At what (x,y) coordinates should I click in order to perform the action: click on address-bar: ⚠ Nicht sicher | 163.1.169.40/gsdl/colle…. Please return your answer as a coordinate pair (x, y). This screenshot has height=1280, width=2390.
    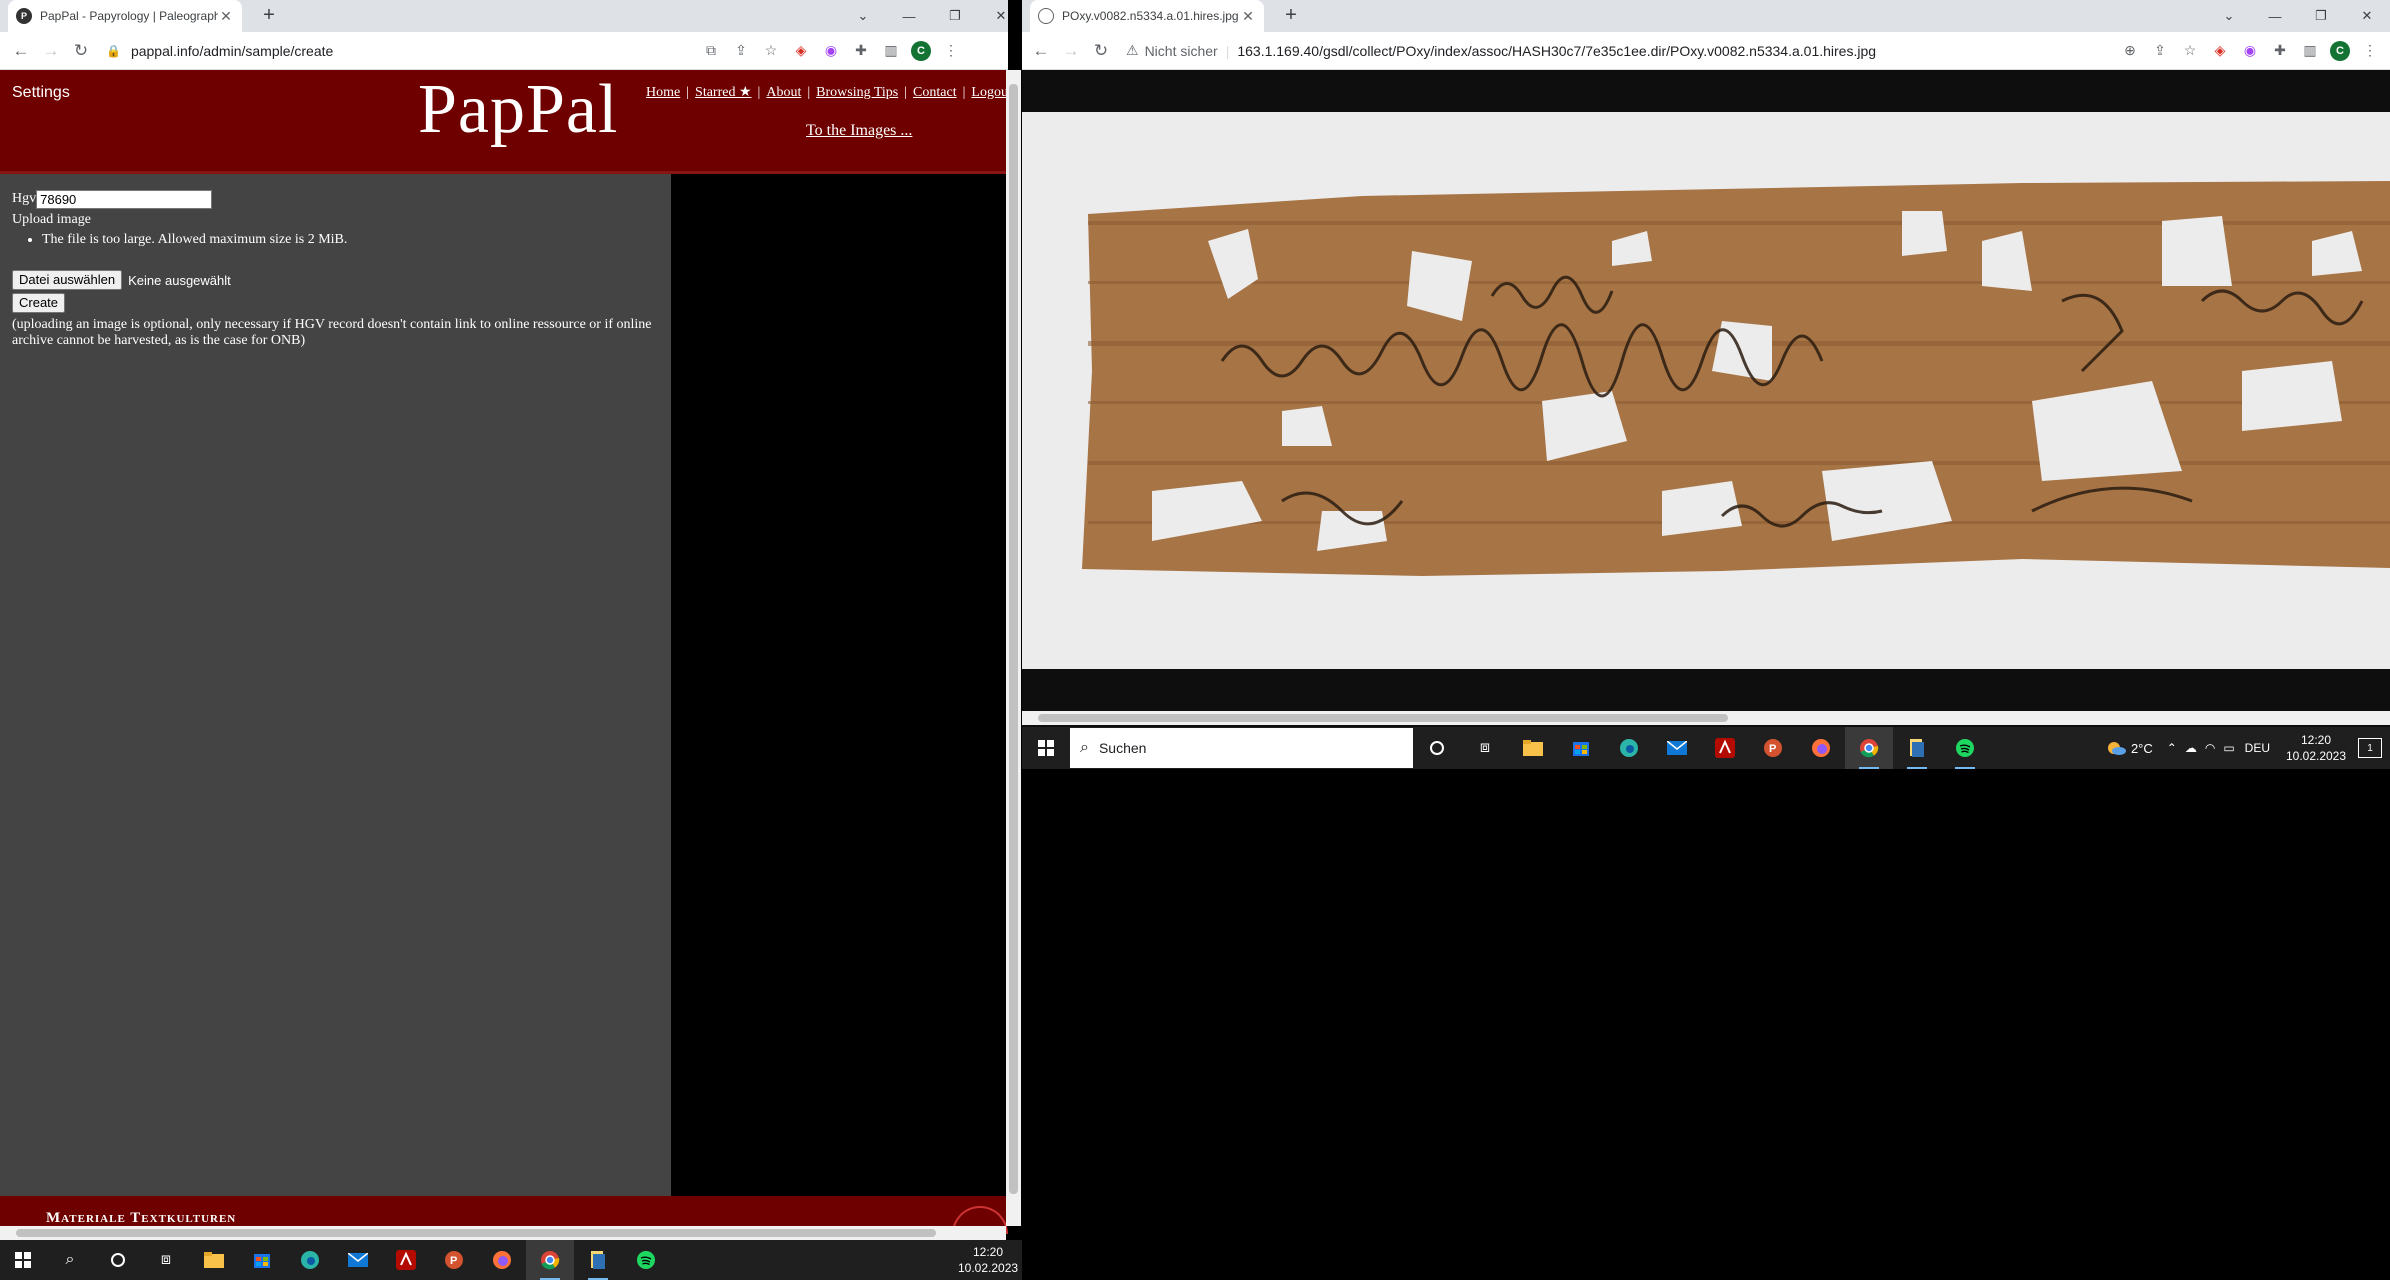
    Looking at the image, I should click on (1591, 51).